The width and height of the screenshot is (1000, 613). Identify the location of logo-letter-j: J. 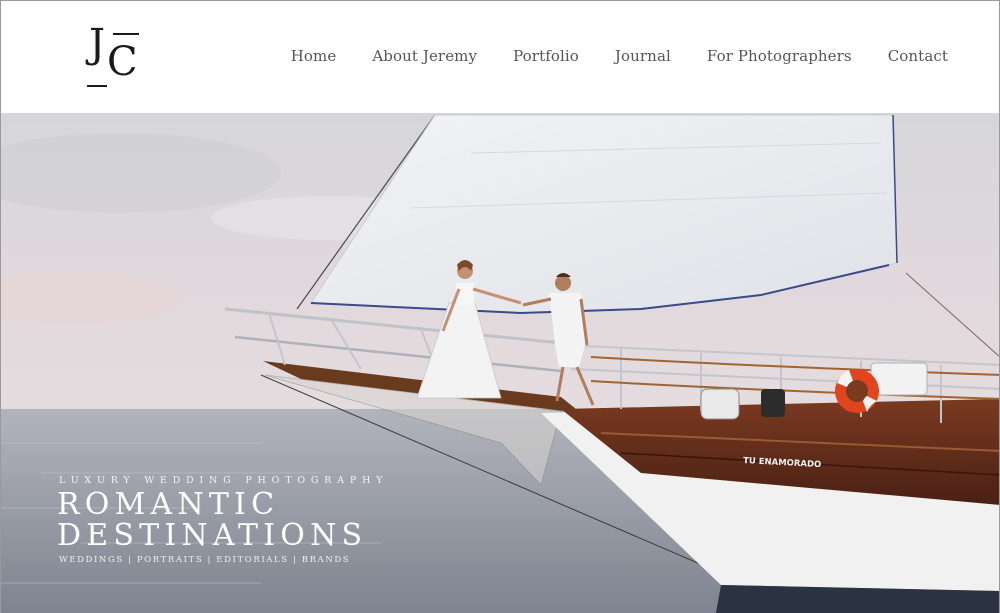
(97, 44).